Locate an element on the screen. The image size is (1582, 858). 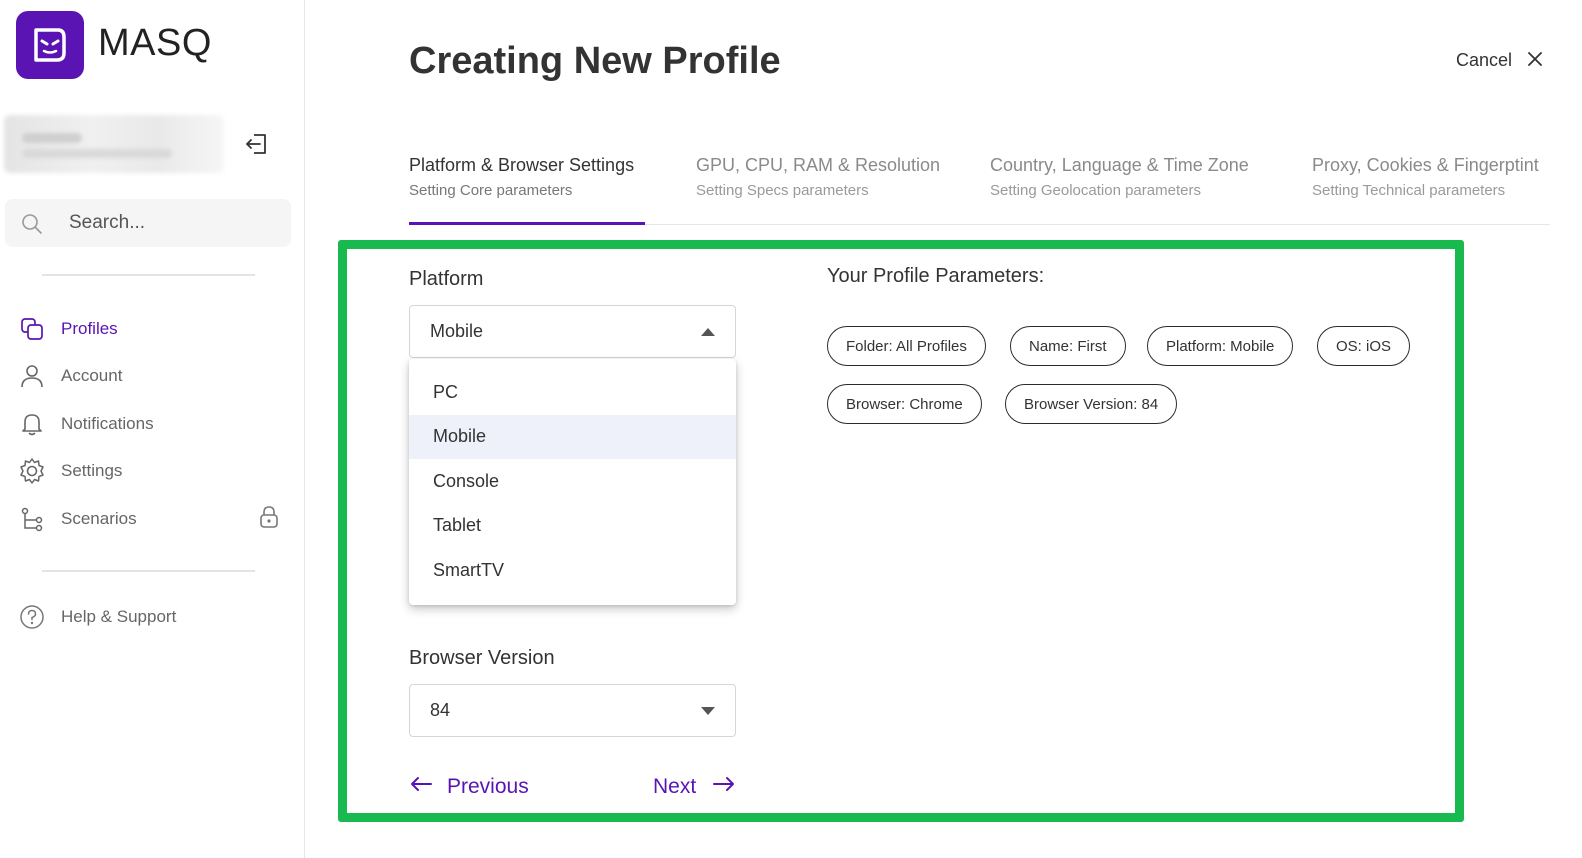
previous-button: Previous is located at coordinates (469, 787).